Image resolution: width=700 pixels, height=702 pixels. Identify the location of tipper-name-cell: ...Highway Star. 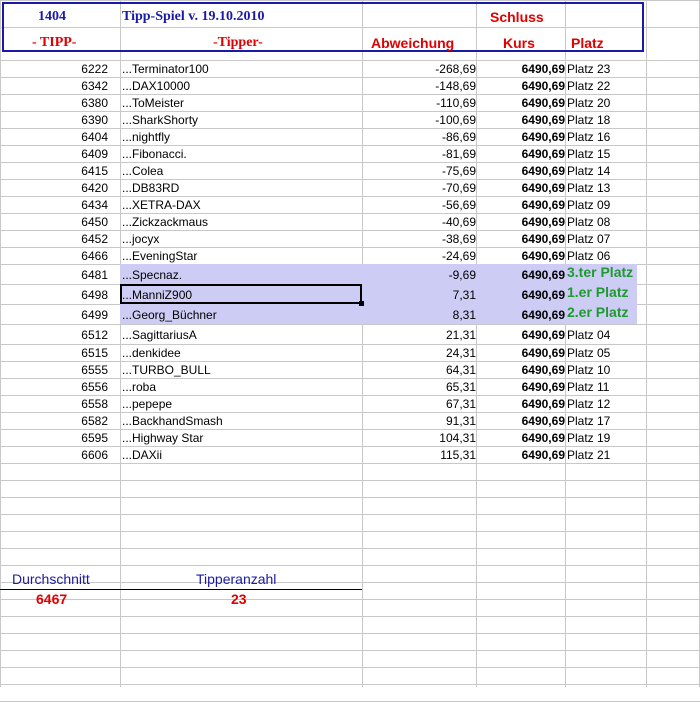
(162, 438).